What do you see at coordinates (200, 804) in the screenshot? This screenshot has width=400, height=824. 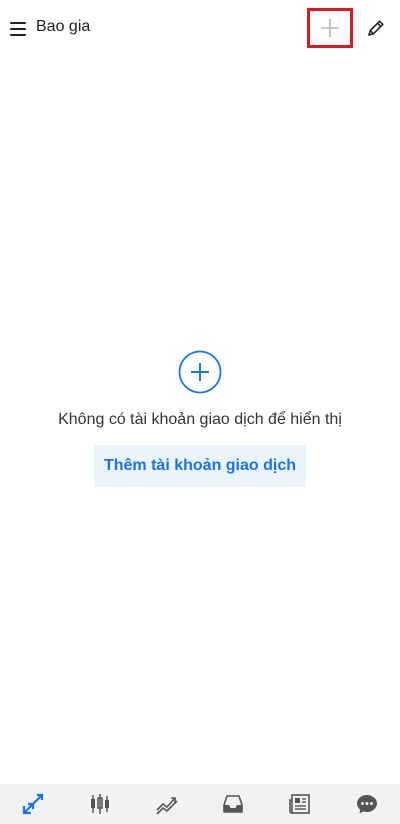 I see `bottom-navigation` at bounding box center [200, 804].